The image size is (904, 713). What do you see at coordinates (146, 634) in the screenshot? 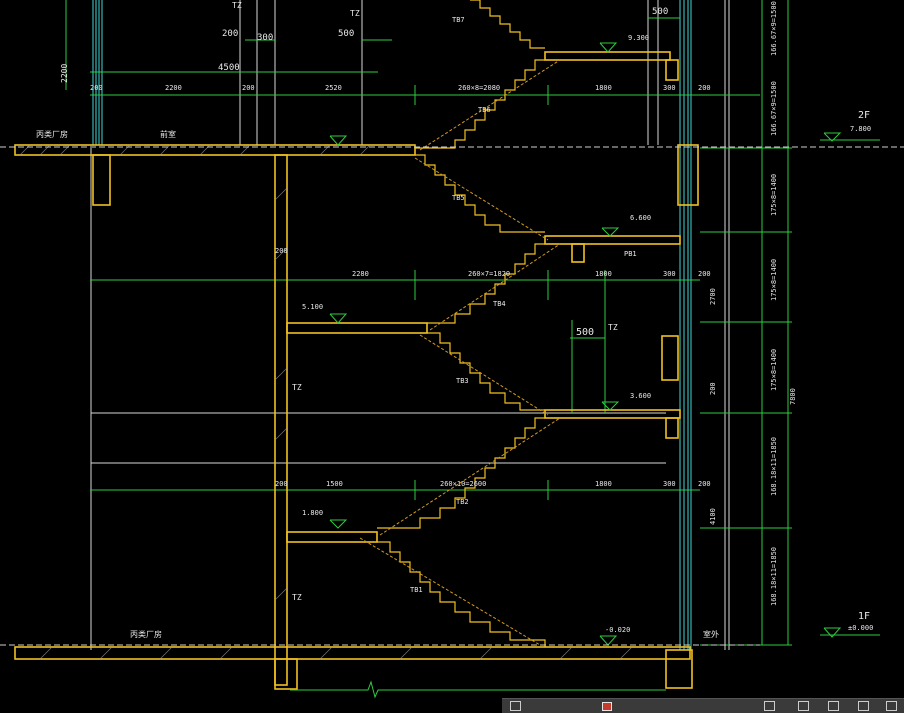
I see `room-label-2: 丙类厂房` at bounding box center [146, 634].